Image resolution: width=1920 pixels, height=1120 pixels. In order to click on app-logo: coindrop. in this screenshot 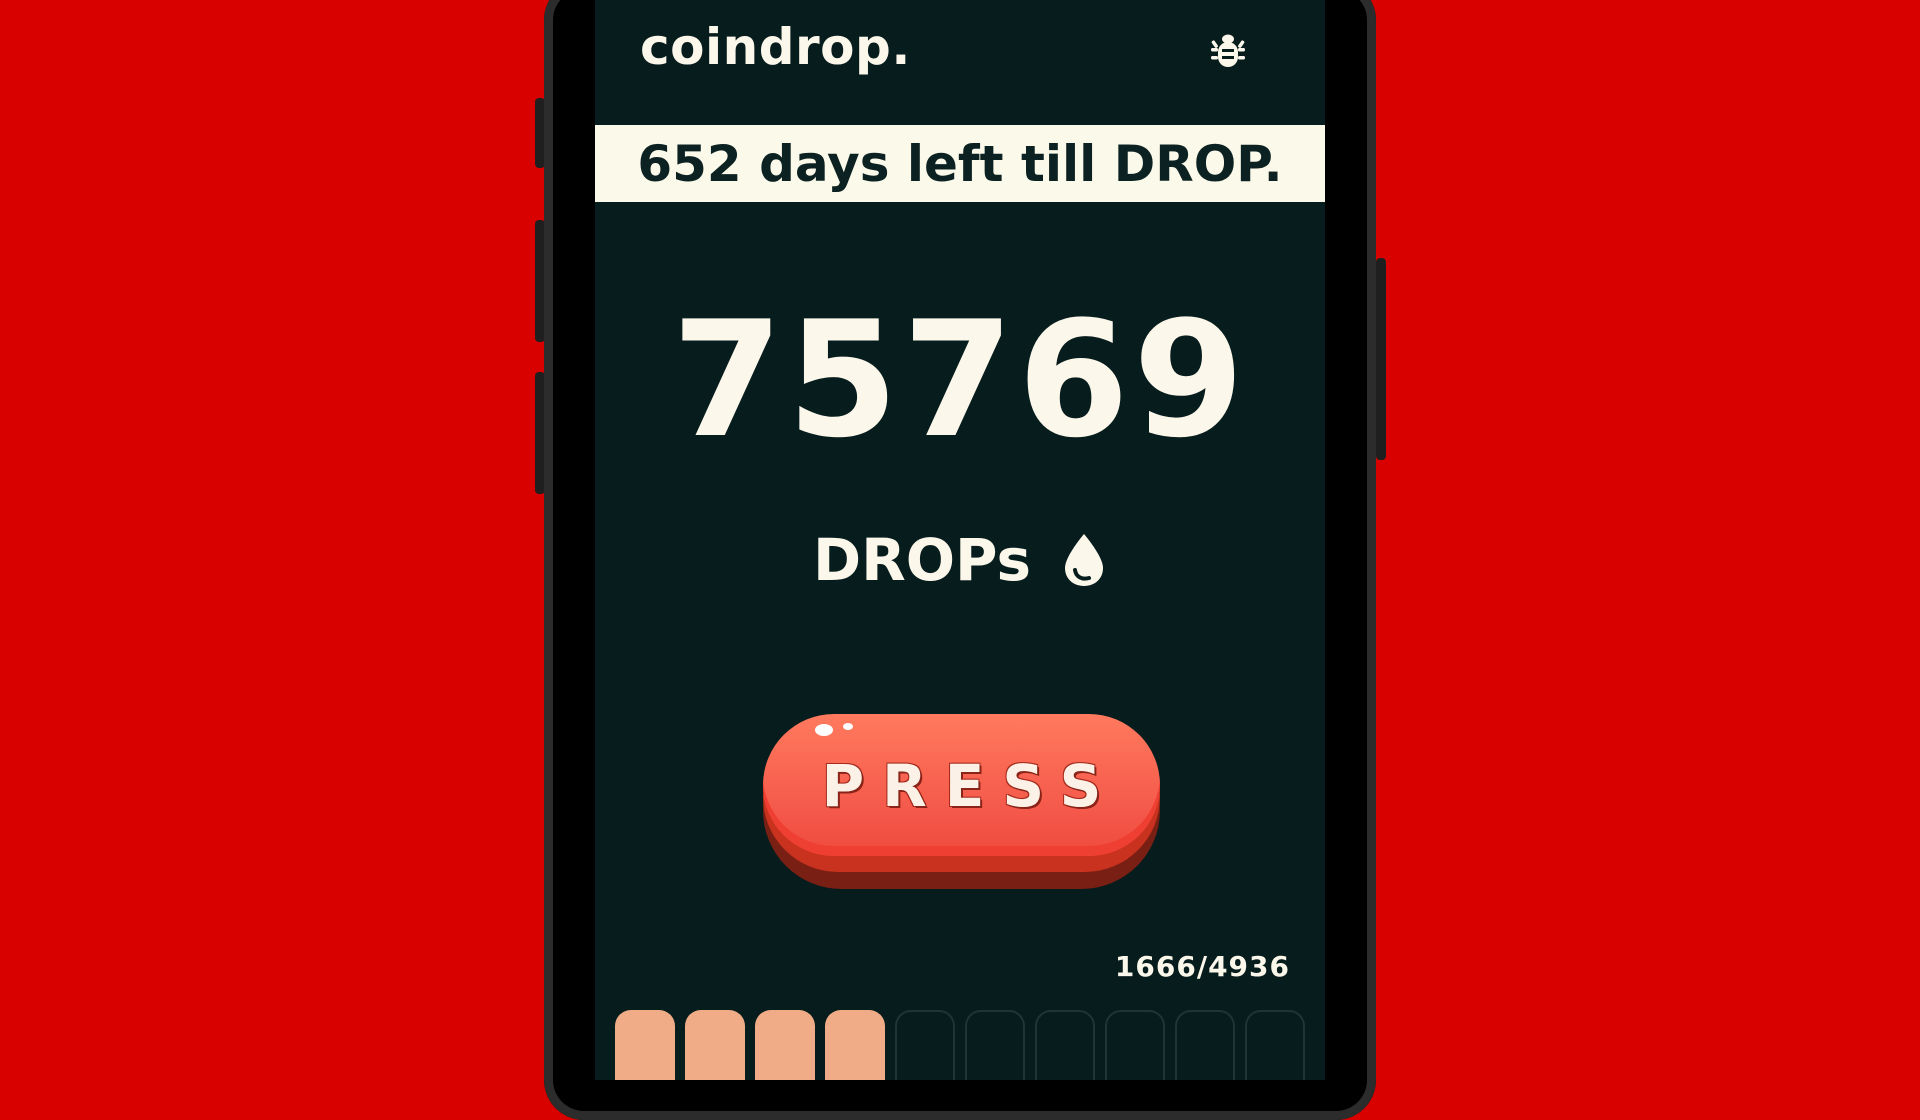, I will do `click(775, 47)`.